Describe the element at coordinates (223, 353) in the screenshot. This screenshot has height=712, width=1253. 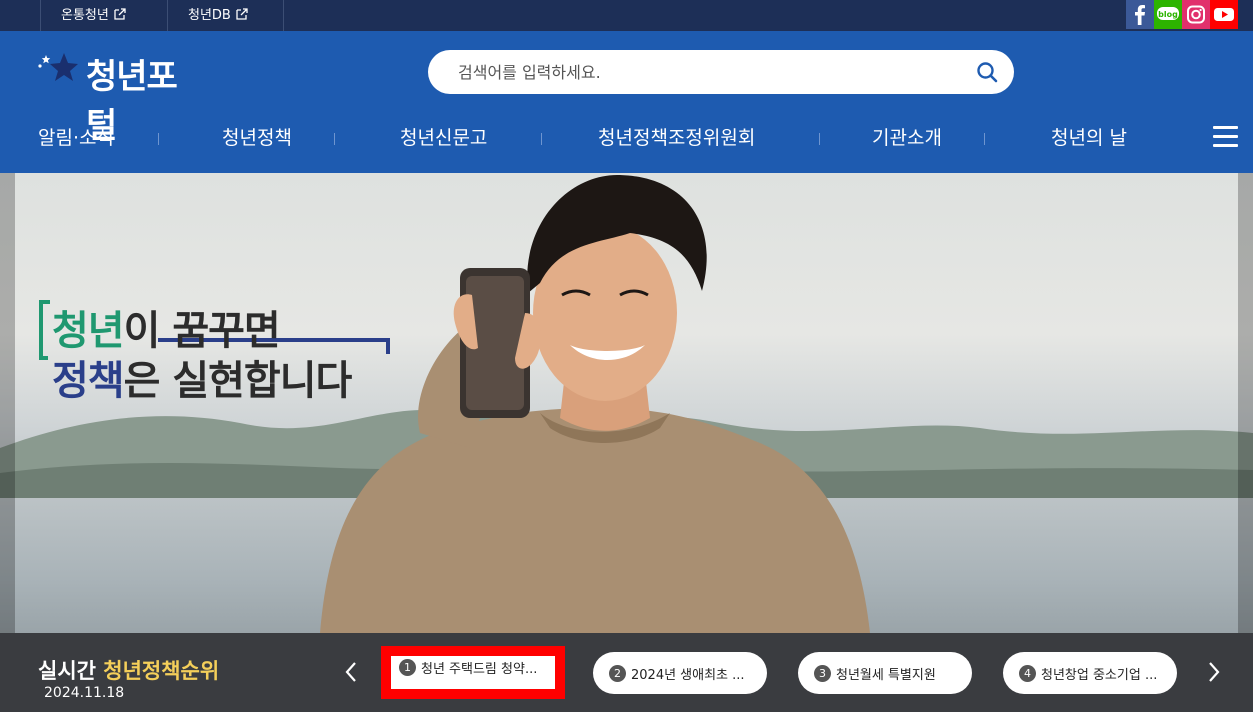
I see `hero-slogan: 청년이 꿈꾸면 정책은 실현합니다` at that location.